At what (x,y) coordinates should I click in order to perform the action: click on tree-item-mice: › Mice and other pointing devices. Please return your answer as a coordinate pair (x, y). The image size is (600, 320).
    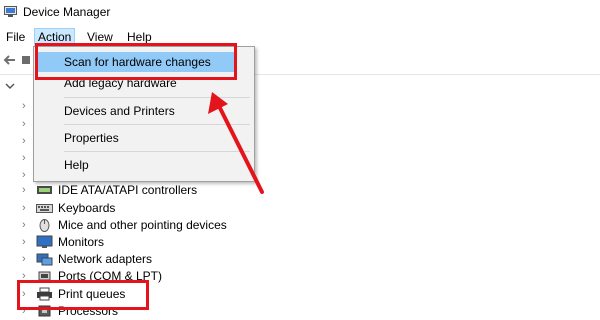
    Looking at the image, I should click on (150, 225).